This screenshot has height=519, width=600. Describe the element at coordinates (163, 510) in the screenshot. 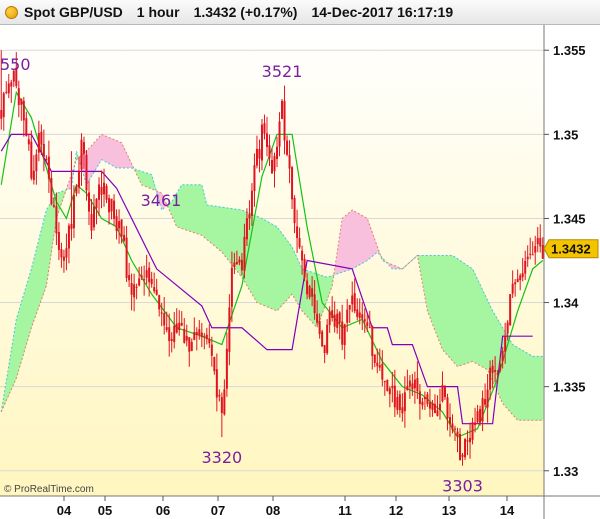

I see `x-tick-label: 06` at that location.